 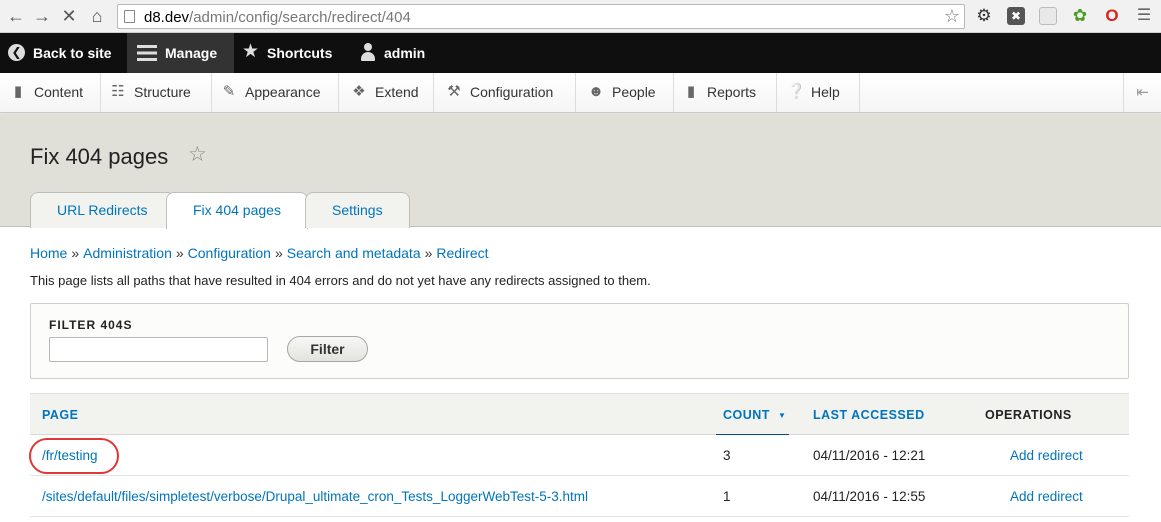 What do you see at coordinates (579, 341) in the screenshot?
I see `filter-fieldset: FILTER 404S Filter` at bounding box center [579, 341].